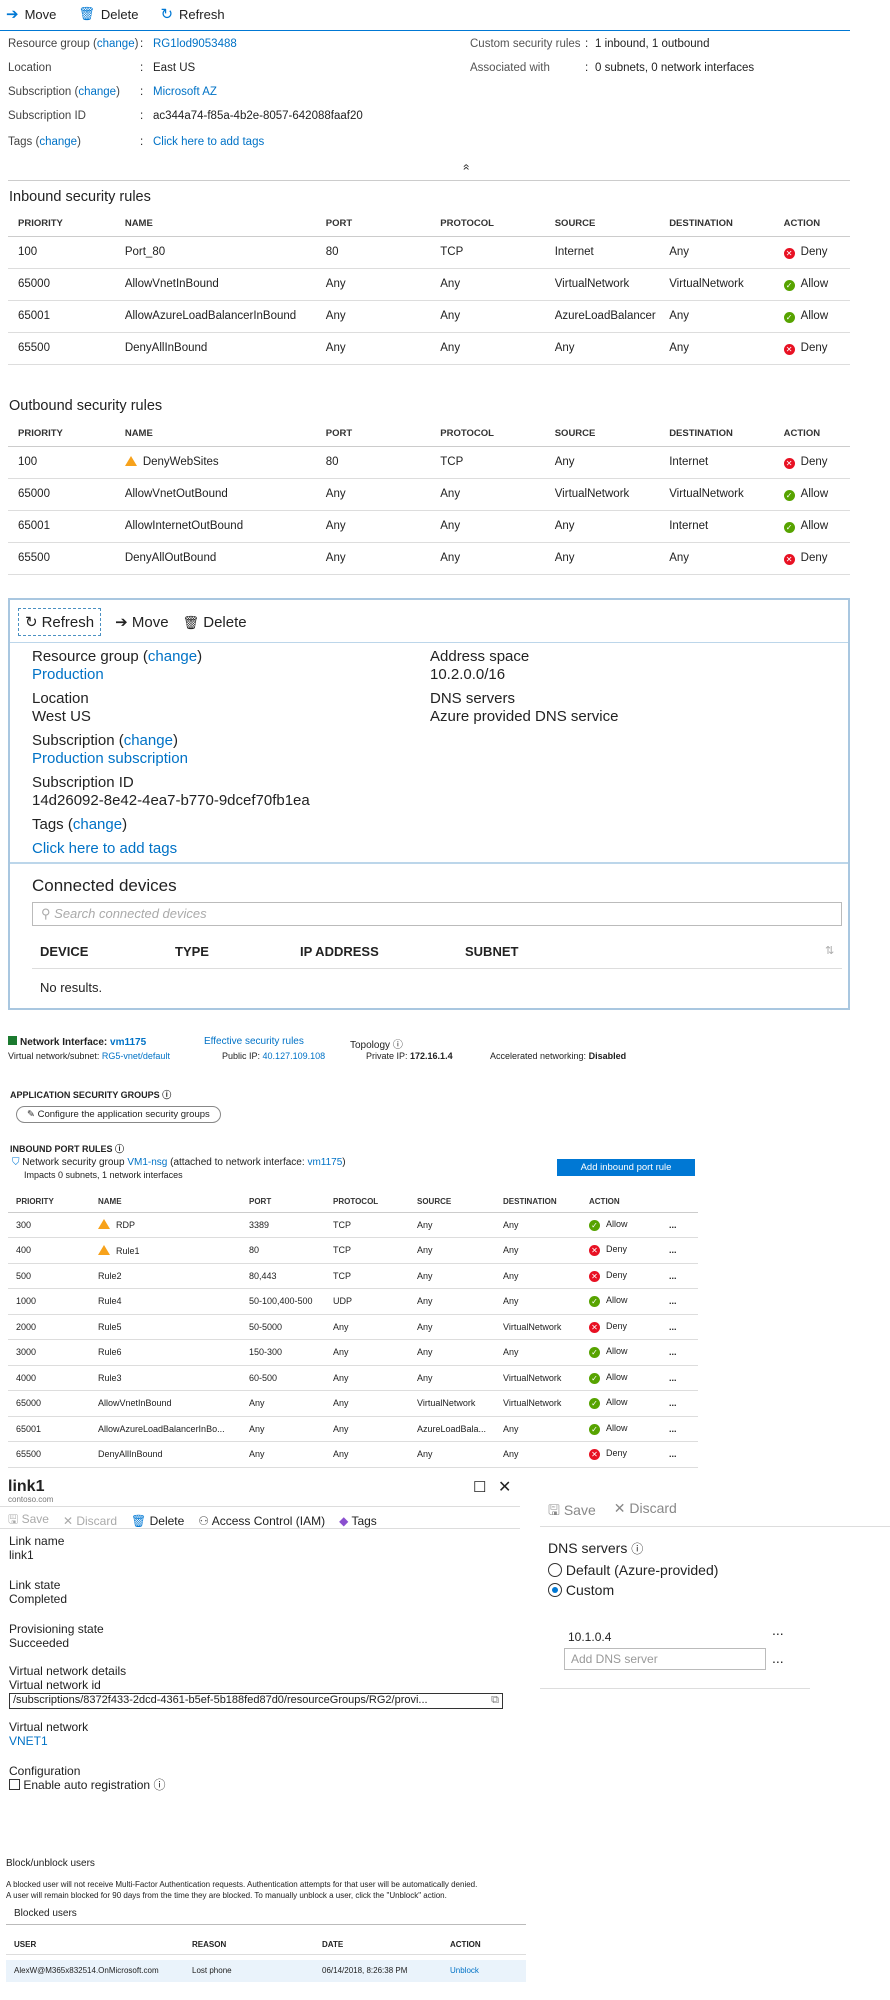  What do you see at coordinates (208, 142) in the screenshot?
I see `essential-value-link: Click here to add tags` at bounding box center [208, 142].